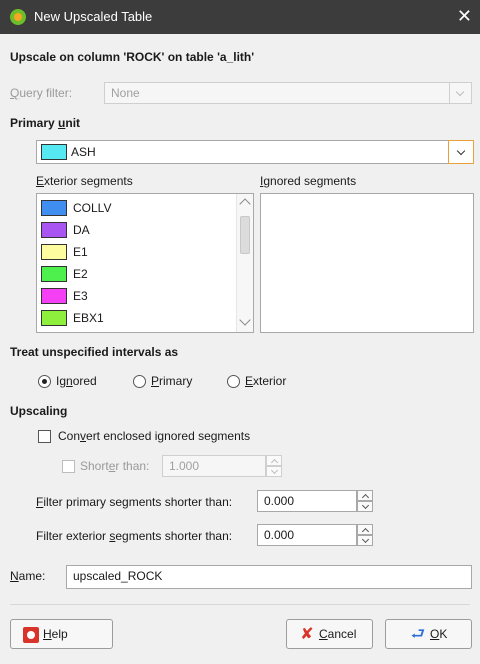 This screenshot has width=480, height=664. I want to click on query-filter-value: None, so click(125, 93).